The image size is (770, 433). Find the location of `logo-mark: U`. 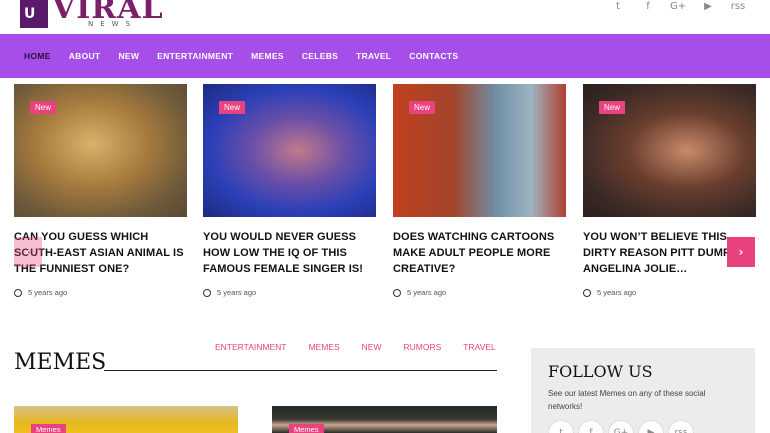

logo-mark: U is located at coordinates (34, 14).